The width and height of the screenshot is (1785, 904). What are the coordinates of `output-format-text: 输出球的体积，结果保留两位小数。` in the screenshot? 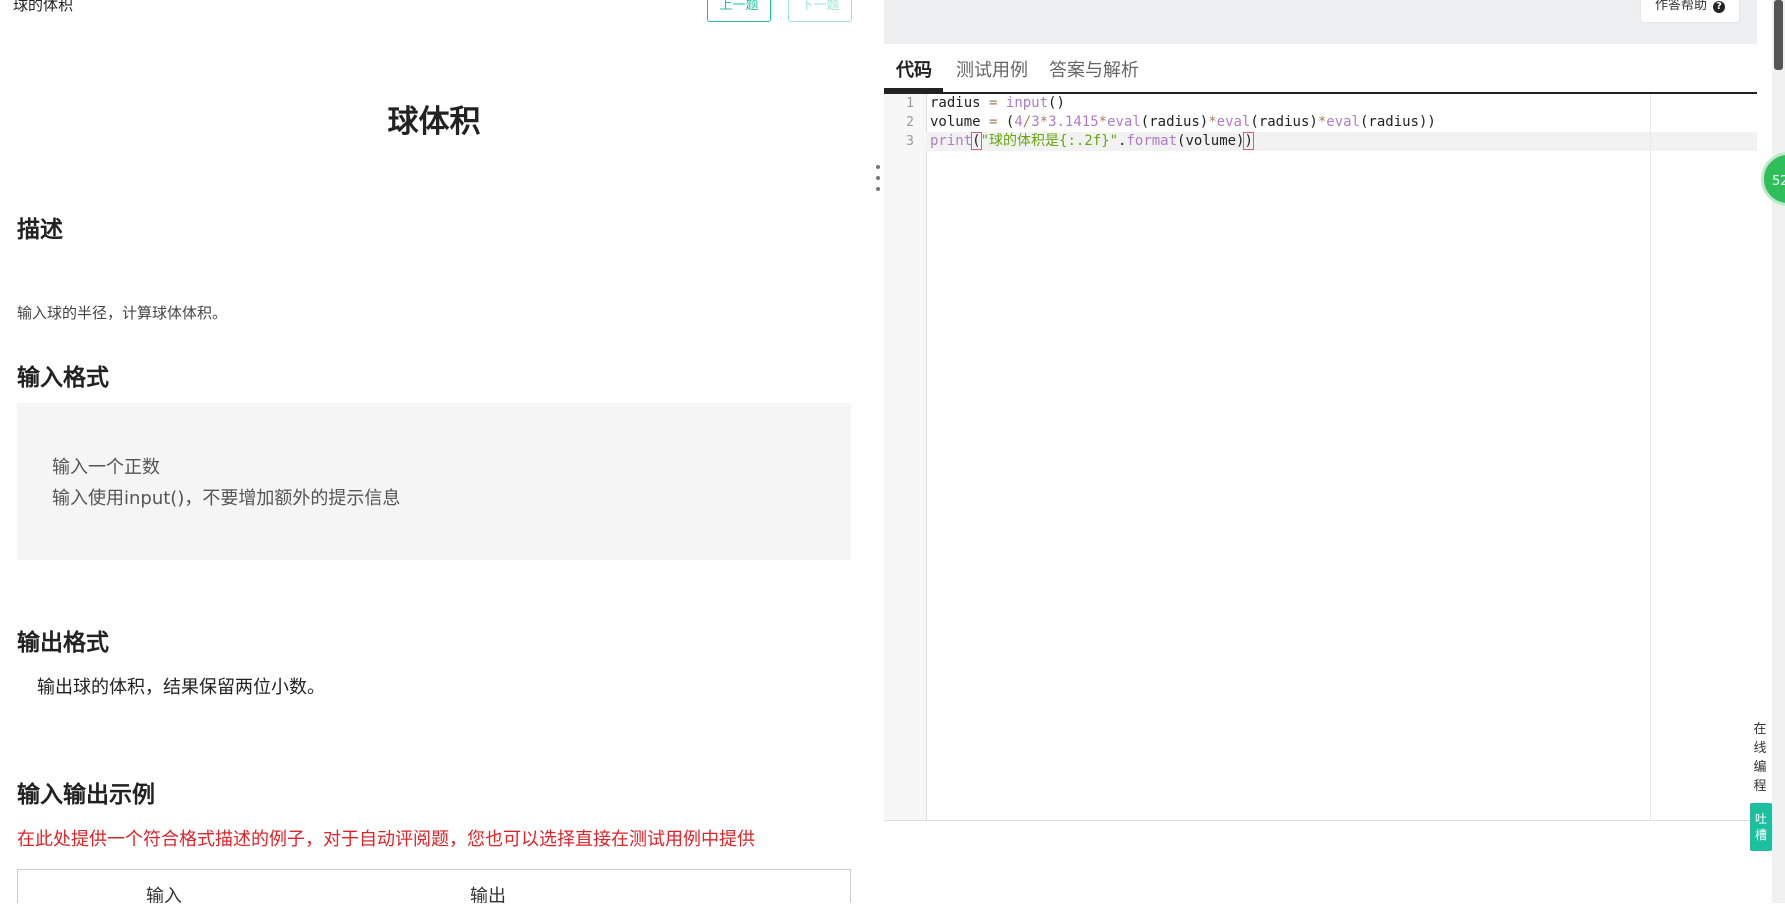 It's located at (181, 687).